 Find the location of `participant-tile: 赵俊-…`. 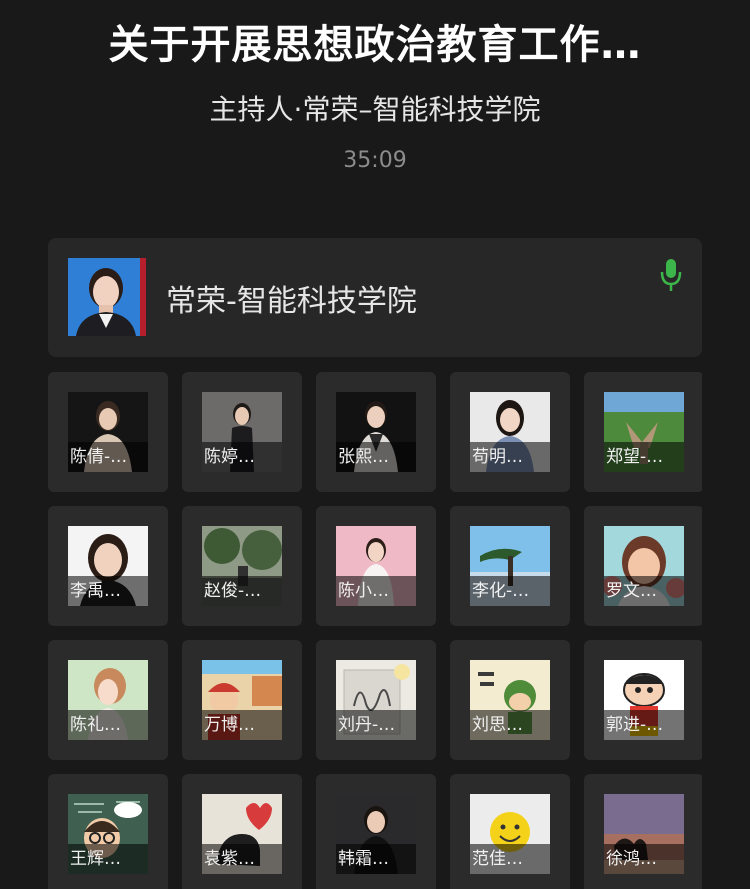

participant-tile: 赵俊-… is located at coordinates (242, 566).